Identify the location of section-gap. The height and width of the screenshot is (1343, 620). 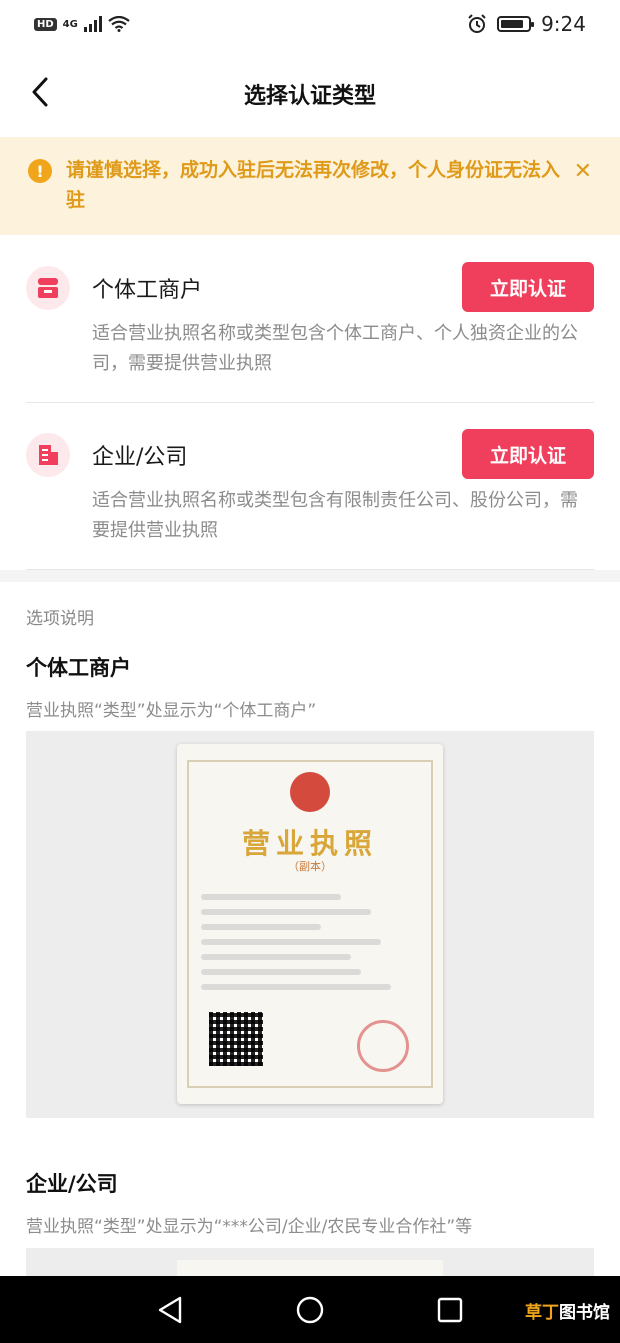
(310, 576).